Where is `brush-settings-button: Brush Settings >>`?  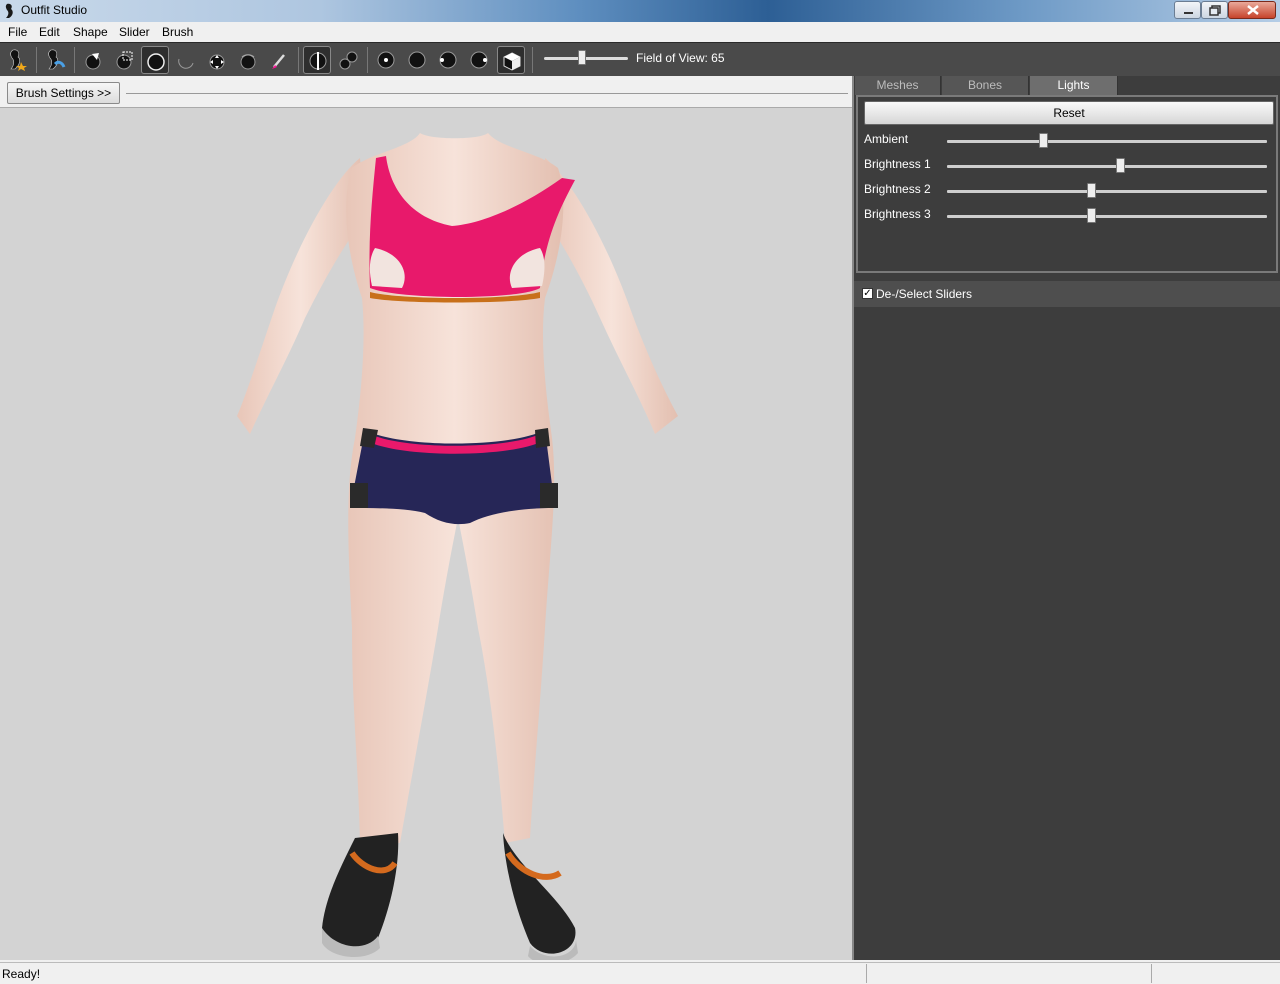 brush-settings-button: Brush Settings >> is located at coordinates (63, 93).